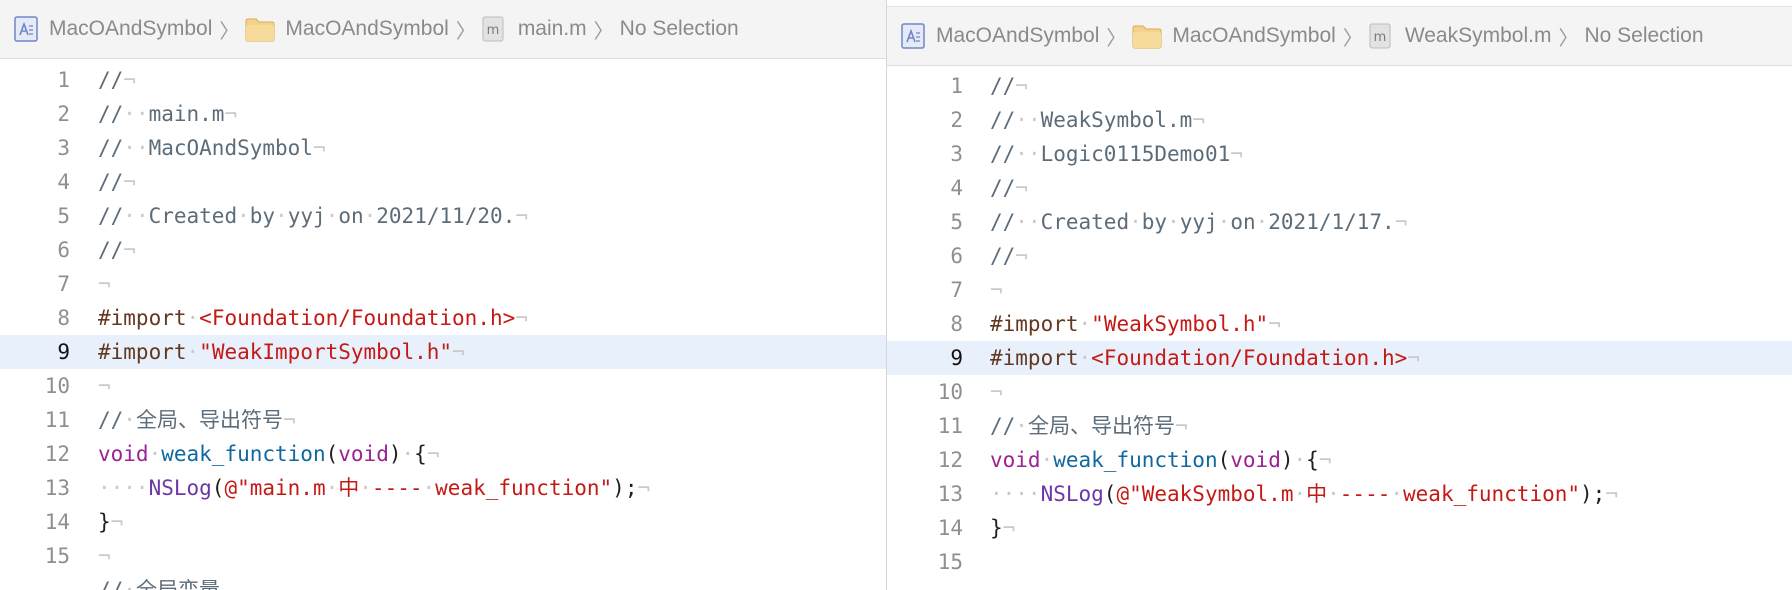 Image resolution: width=1792 pixels, height=590 pixels. I want to click on breadcrumb-file: m main.m, so click(534, 29).